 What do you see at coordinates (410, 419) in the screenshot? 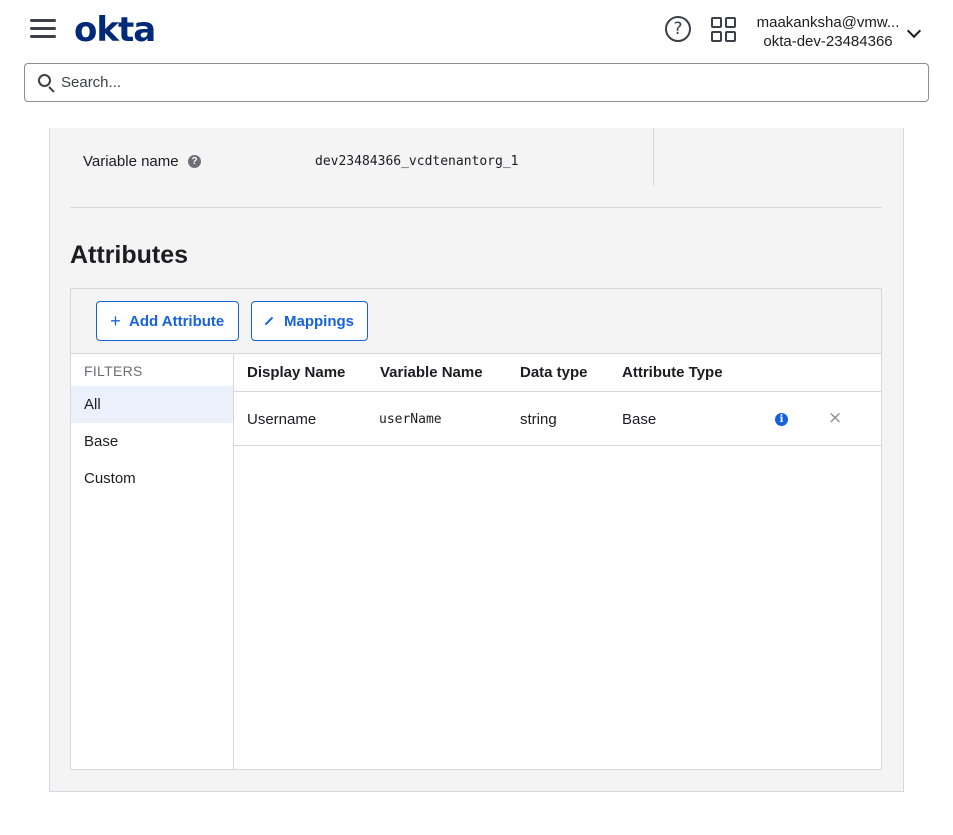
I see `variable-name-cell: userName` at bounding box center [410, 419].